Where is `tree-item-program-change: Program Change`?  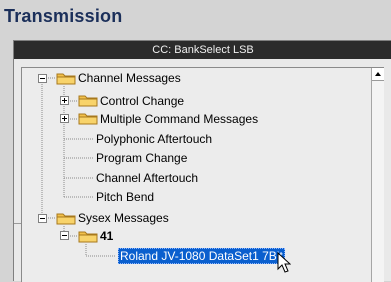 tree-item-program-change: Program Change is located at coordinates (141, 158).